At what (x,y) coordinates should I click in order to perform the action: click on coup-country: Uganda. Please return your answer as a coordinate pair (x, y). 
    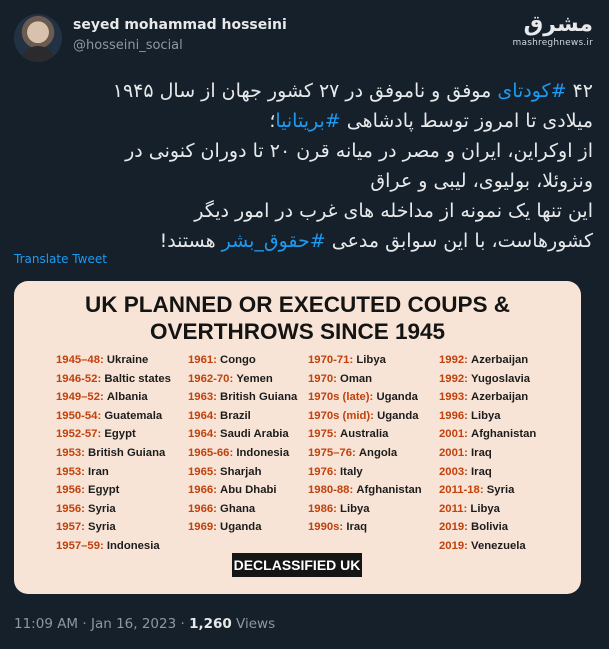
    Looking at the image, I should click on (398, 415).